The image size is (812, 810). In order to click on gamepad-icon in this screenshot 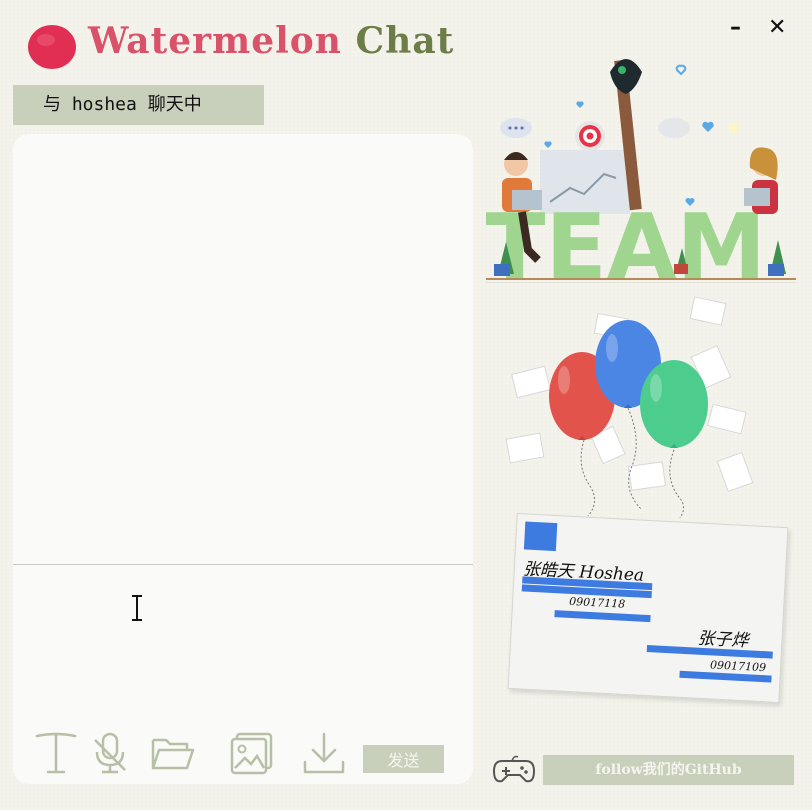, I will do `click(514, 770)`.